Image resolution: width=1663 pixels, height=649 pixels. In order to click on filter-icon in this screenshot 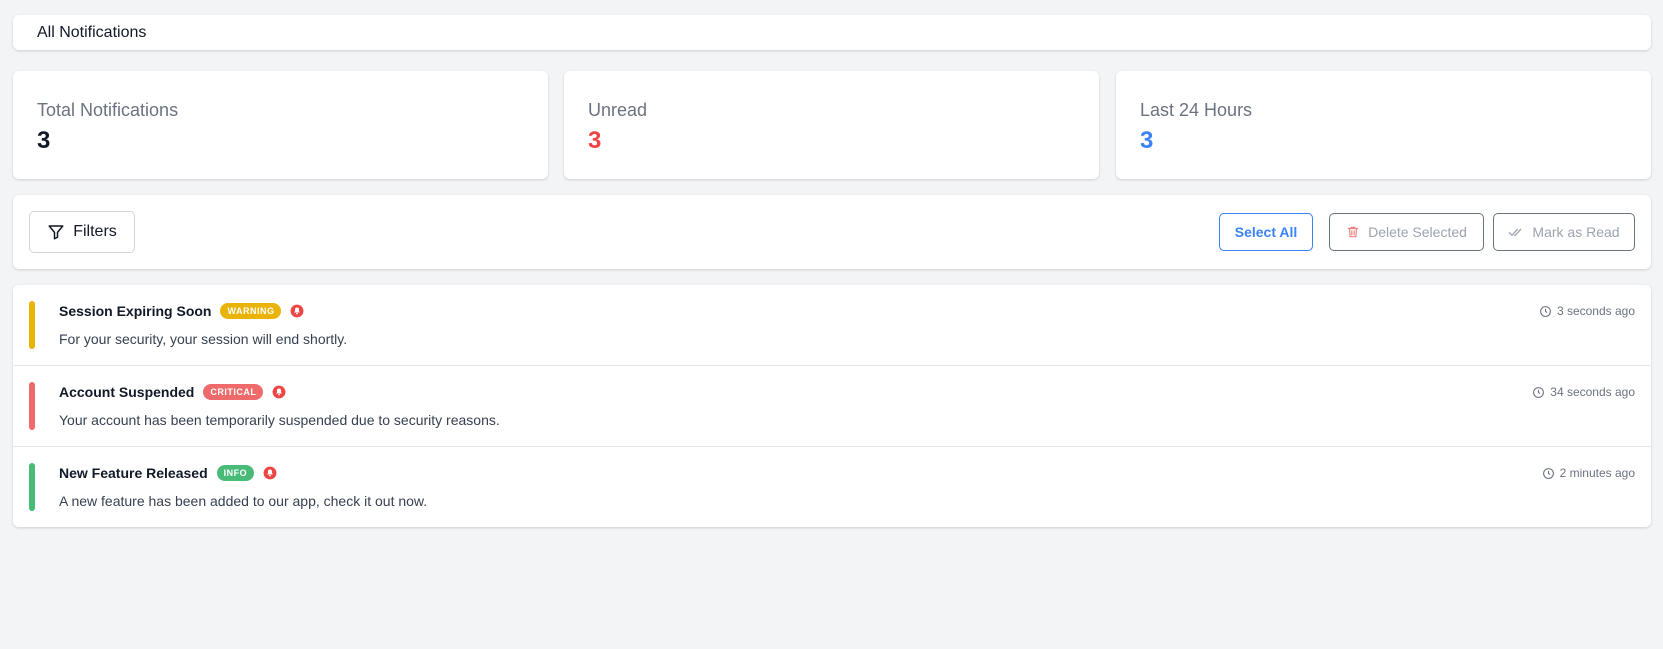, I will do `click(56, 232)`.